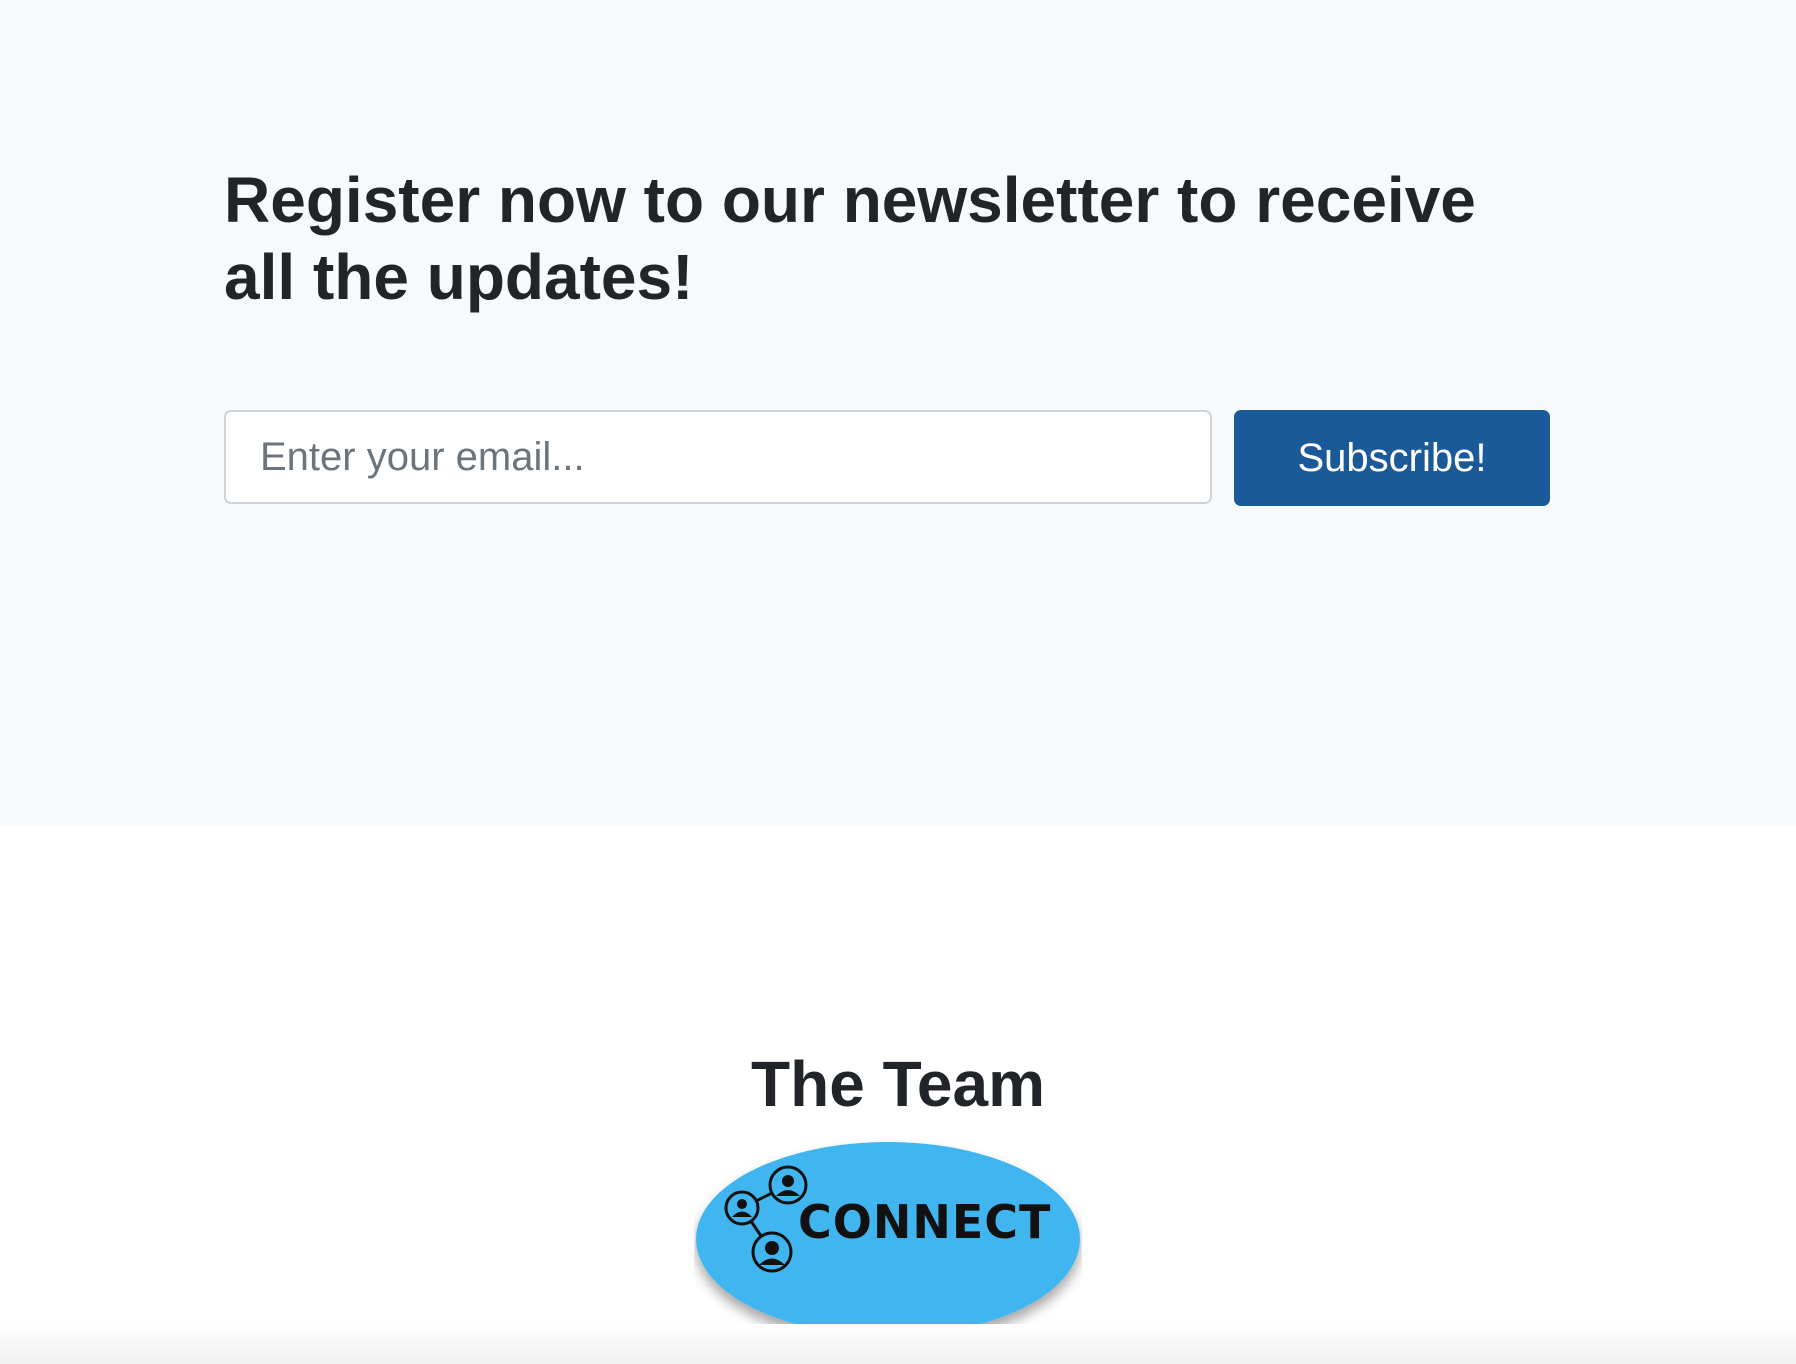 Image resolution: width=1796 pixels, height=1364 pixels. What do you see at coordinates (898, 1084) in the screenshot?
I see `team-title: The Team` at bounding box center [898, 1084].